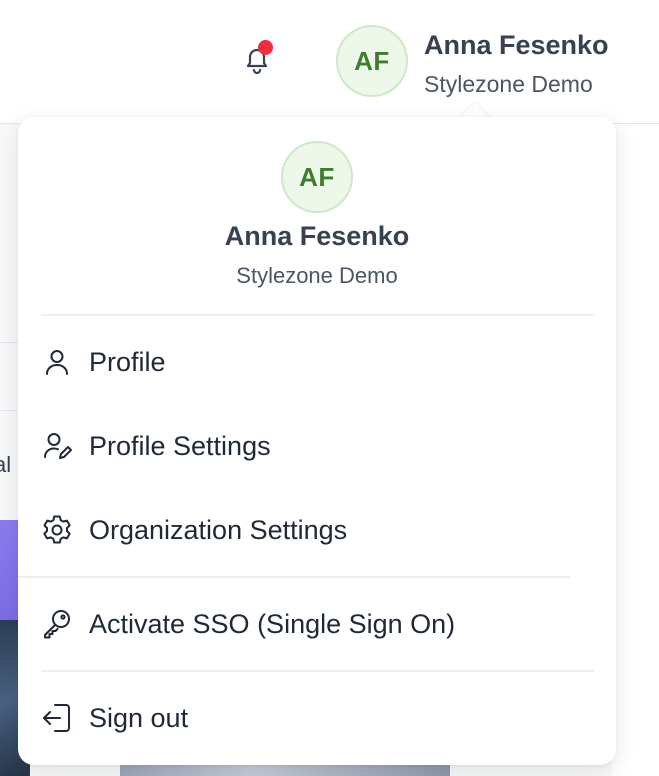 The image size is (659, 776). I want to click on menu-item-activate-sso: Activate SSO (Single Sign On), so click(317, 624).